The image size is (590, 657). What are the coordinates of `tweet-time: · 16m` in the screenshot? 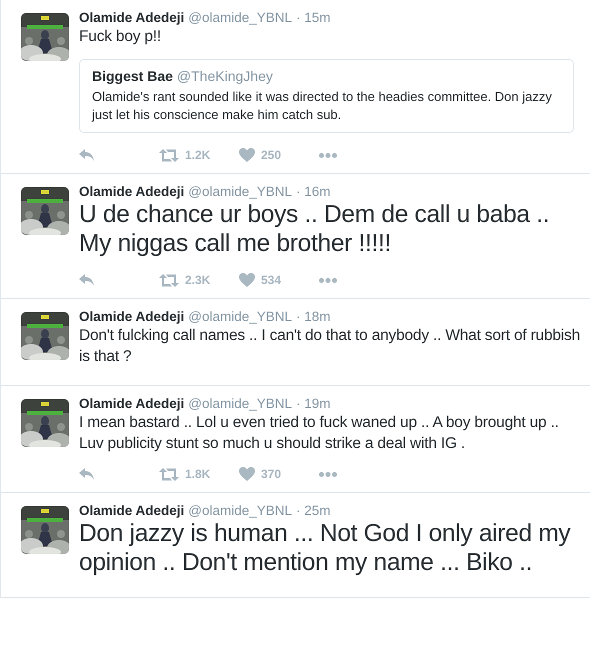 It's located at (313, 191).